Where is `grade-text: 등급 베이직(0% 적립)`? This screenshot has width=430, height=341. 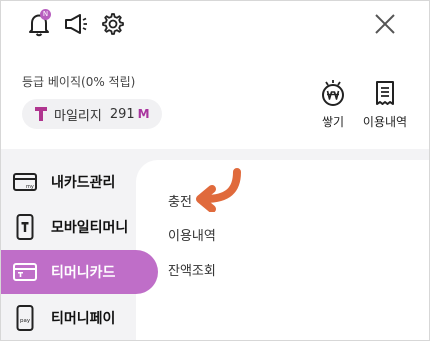
grade-text: 등급 베이직(0% 적립) is located at coordinates (79, 82).